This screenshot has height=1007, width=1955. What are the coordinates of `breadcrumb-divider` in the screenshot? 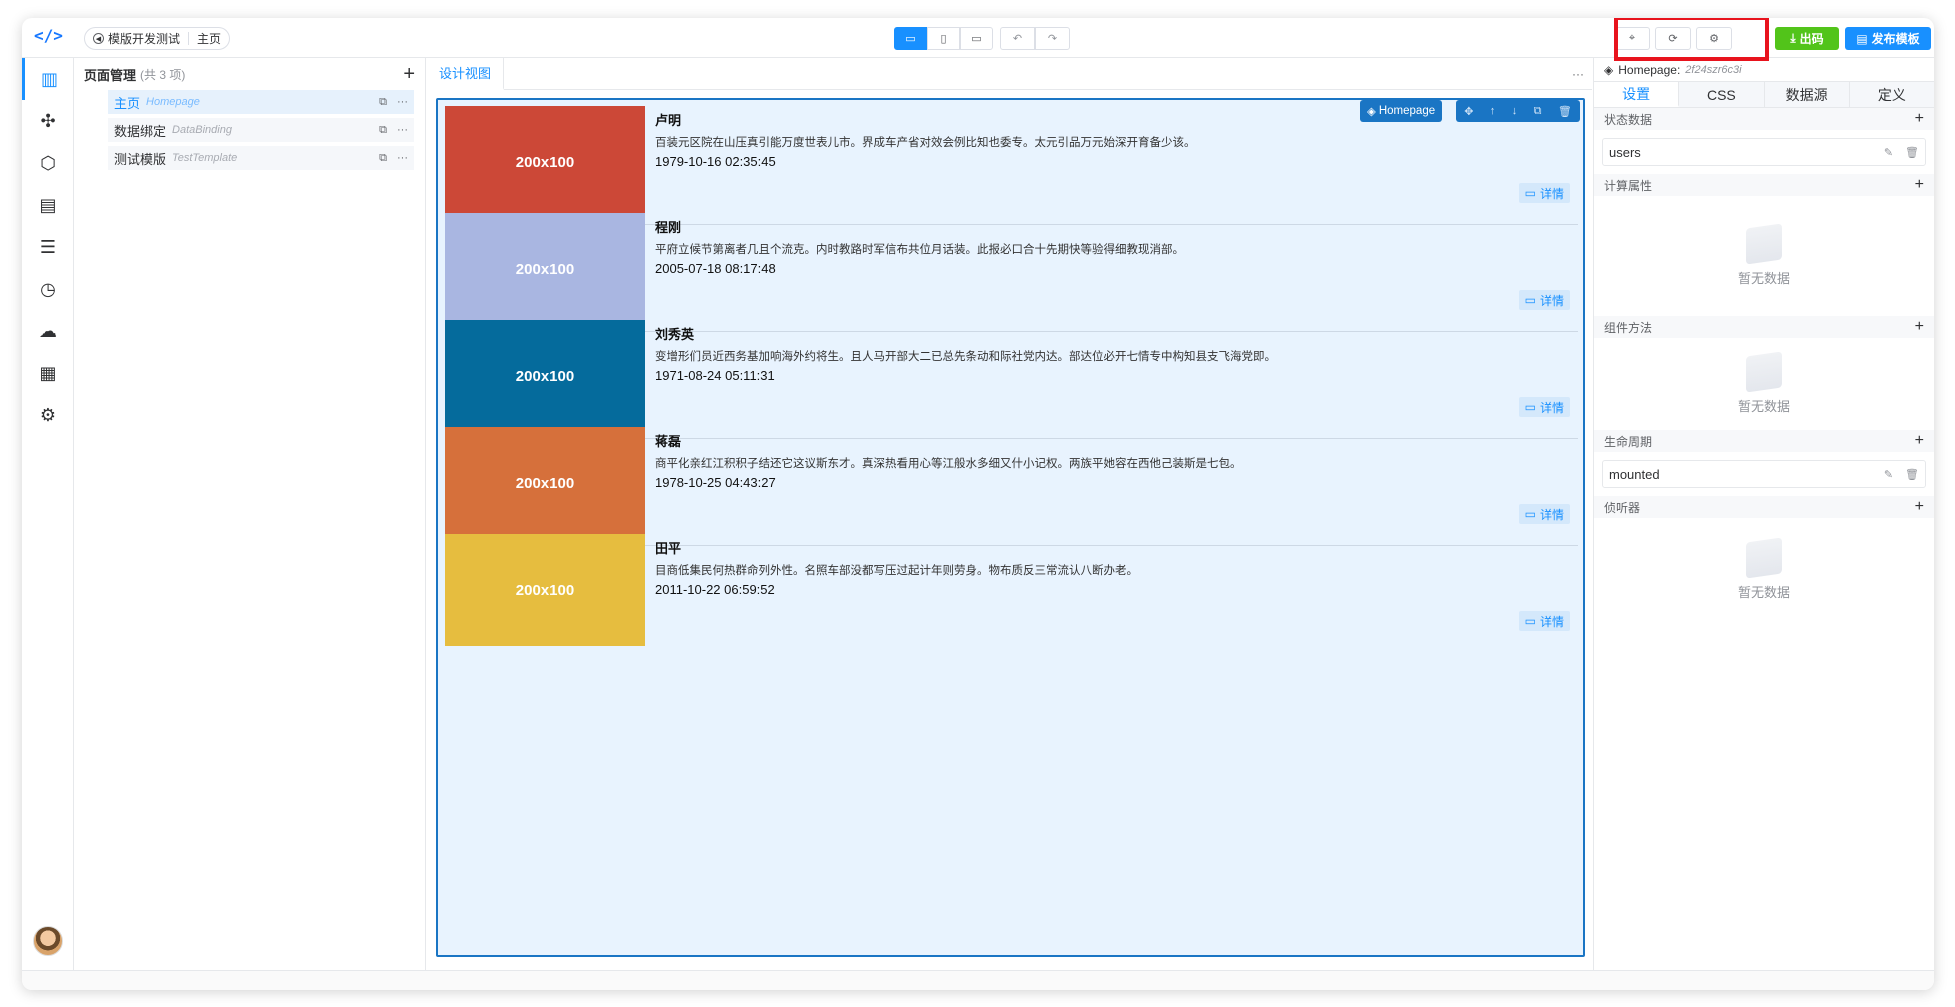 It's located at (189, 38).